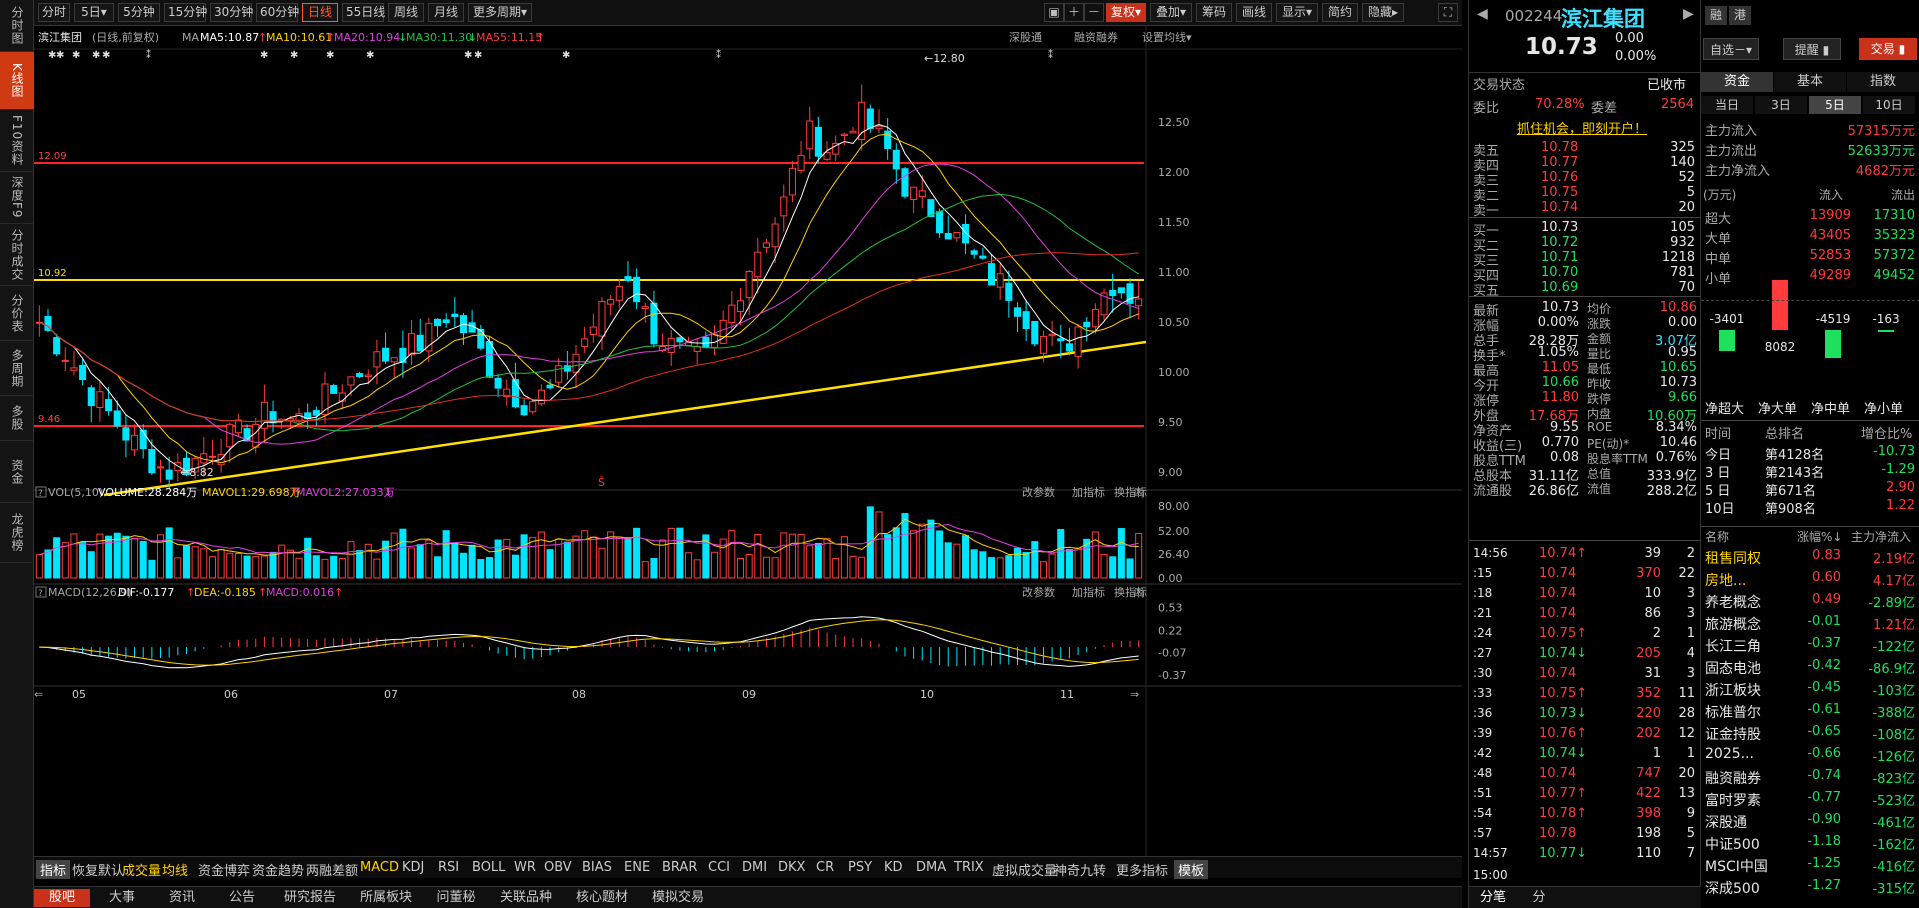  Describe the element at coordinates (38, 694) in the screenshot. I see `scroll-left-icon: ⇐` at that location.